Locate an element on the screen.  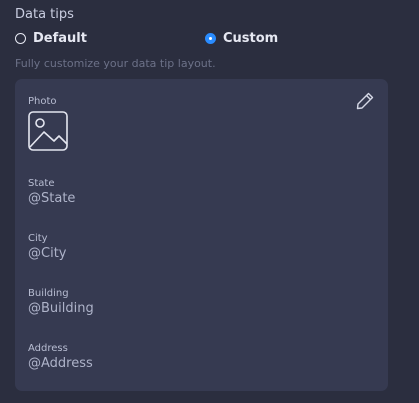
pencil-icon is located at coordinates (365, 101).